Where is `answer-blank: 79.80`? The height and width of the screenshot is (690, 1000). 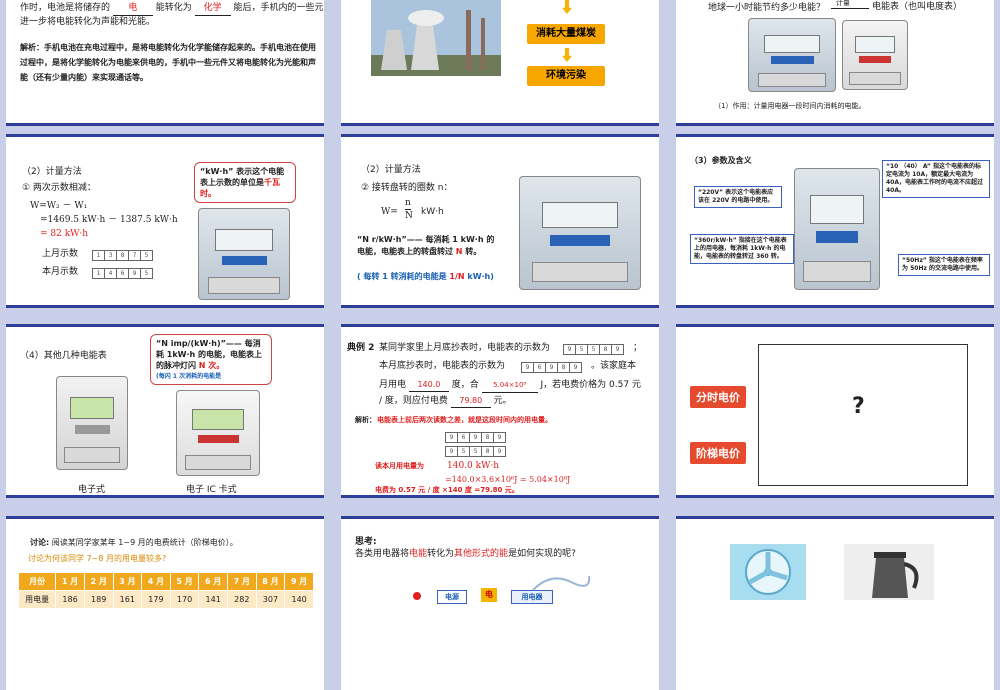 answer-blank: 79.80 is located at coordinates (470, 401).